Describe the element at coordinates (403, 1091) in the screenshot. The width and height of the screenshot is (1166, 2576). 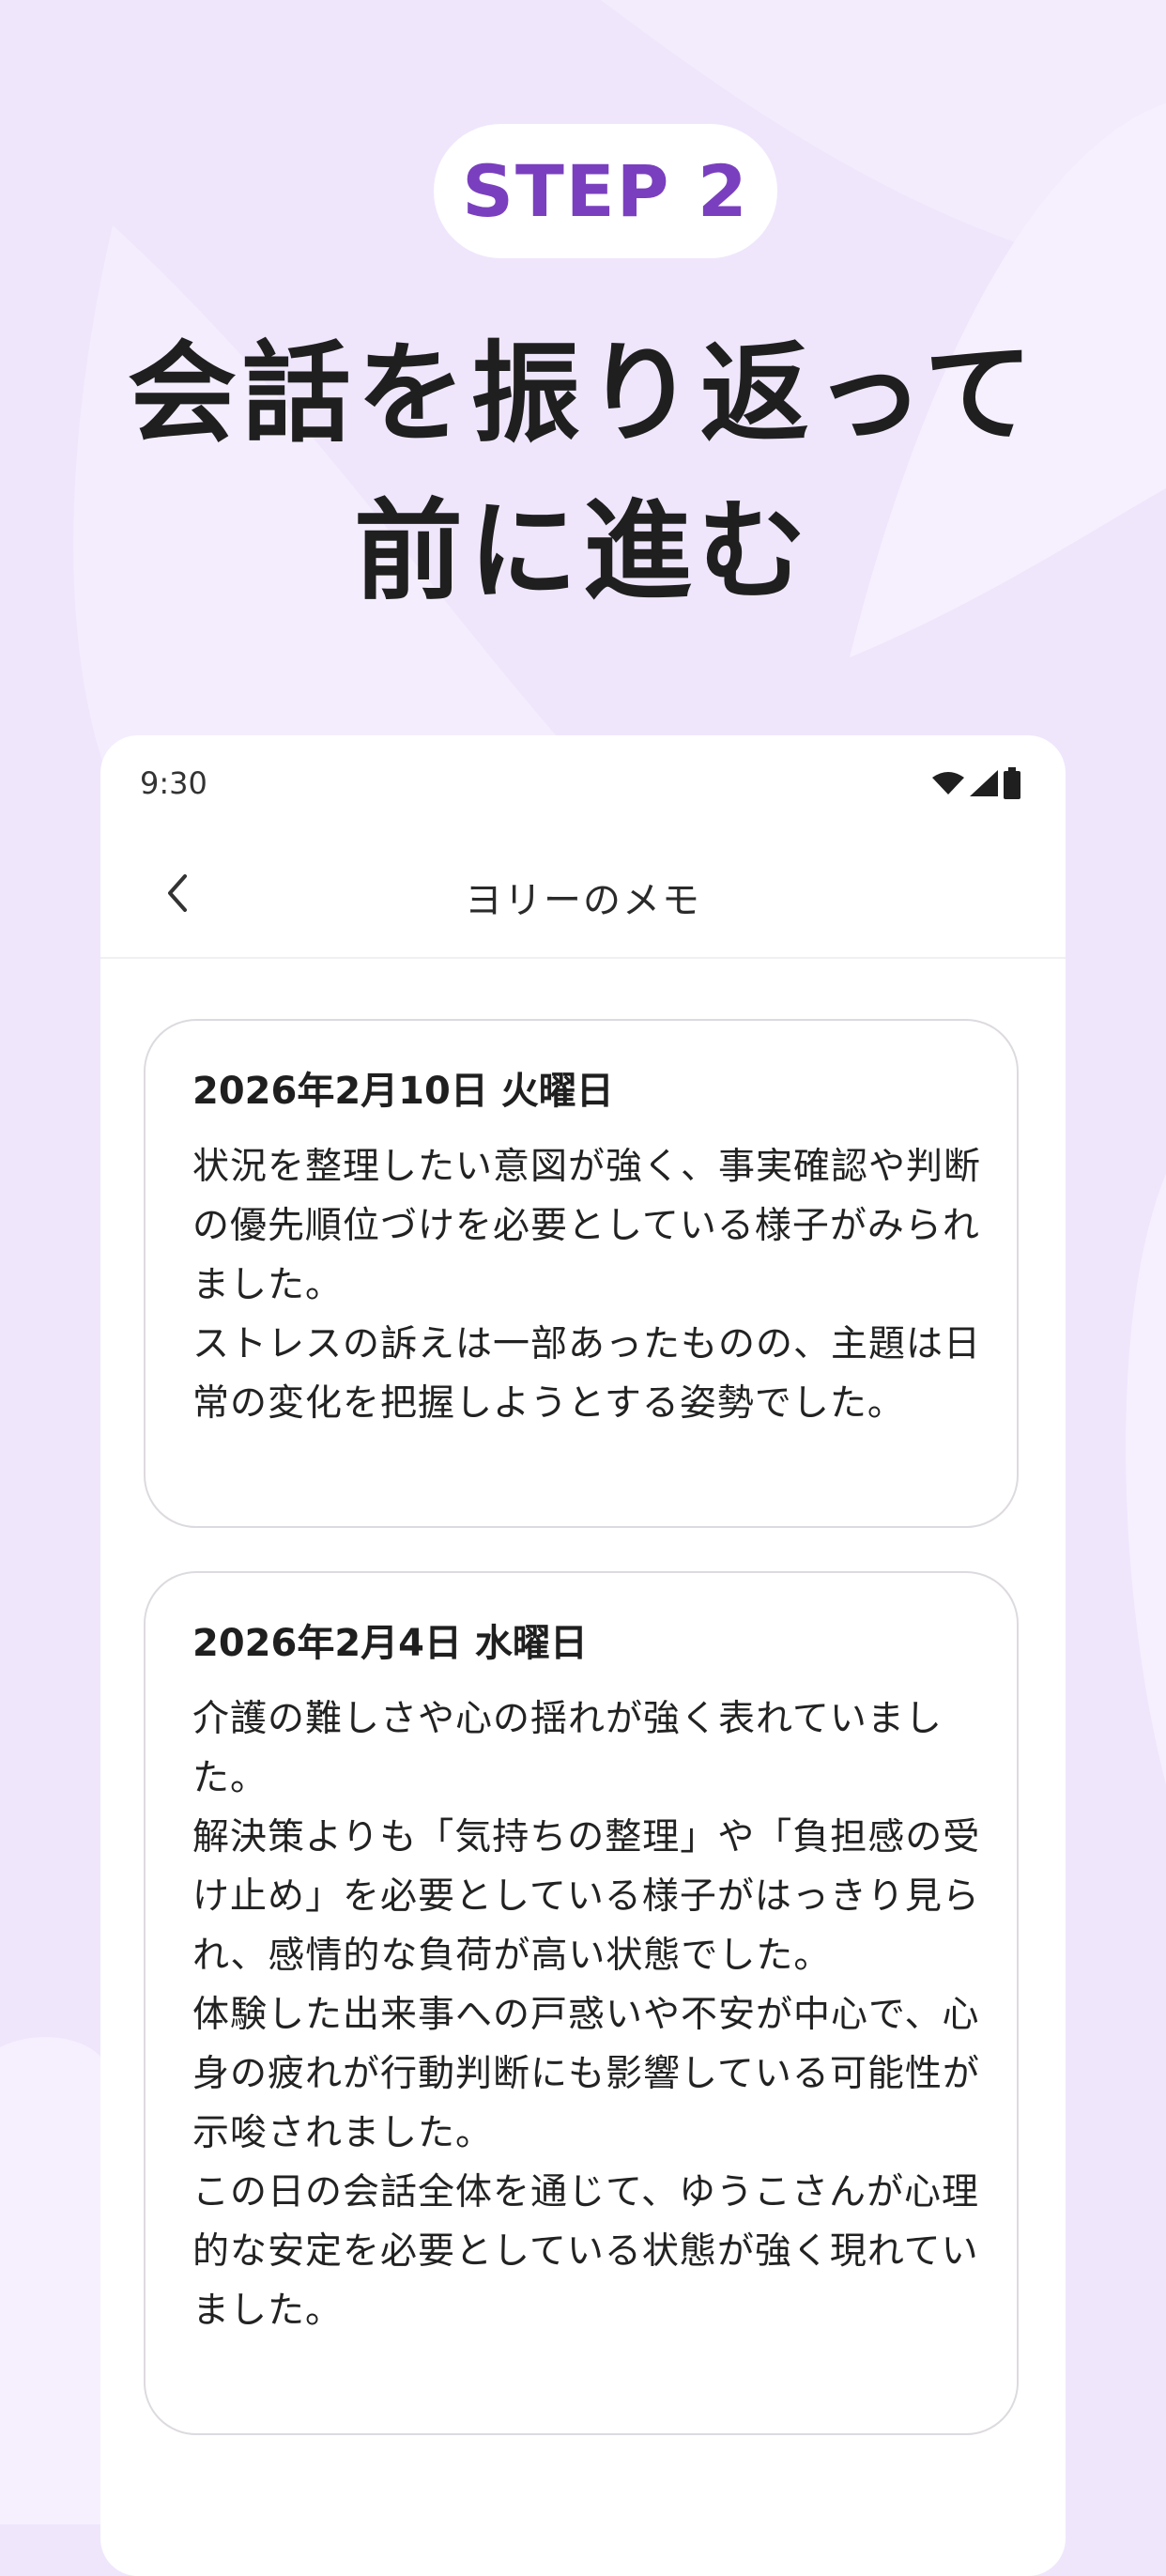
I see `memo-date: 2026年2月10日 火曜日` at that location.